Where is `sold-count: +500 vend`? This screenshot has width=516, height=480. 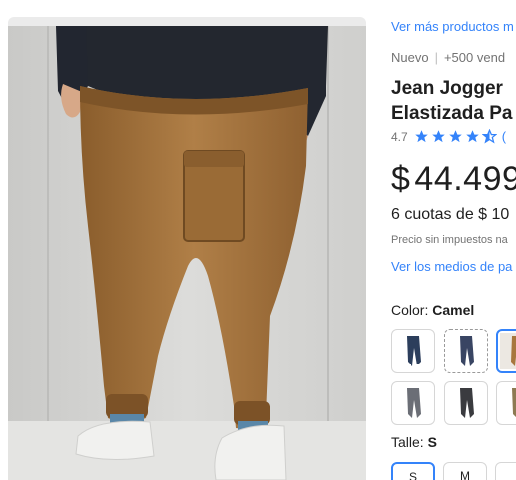
sold-count: +500 vend is located at coordinates (474, 57).